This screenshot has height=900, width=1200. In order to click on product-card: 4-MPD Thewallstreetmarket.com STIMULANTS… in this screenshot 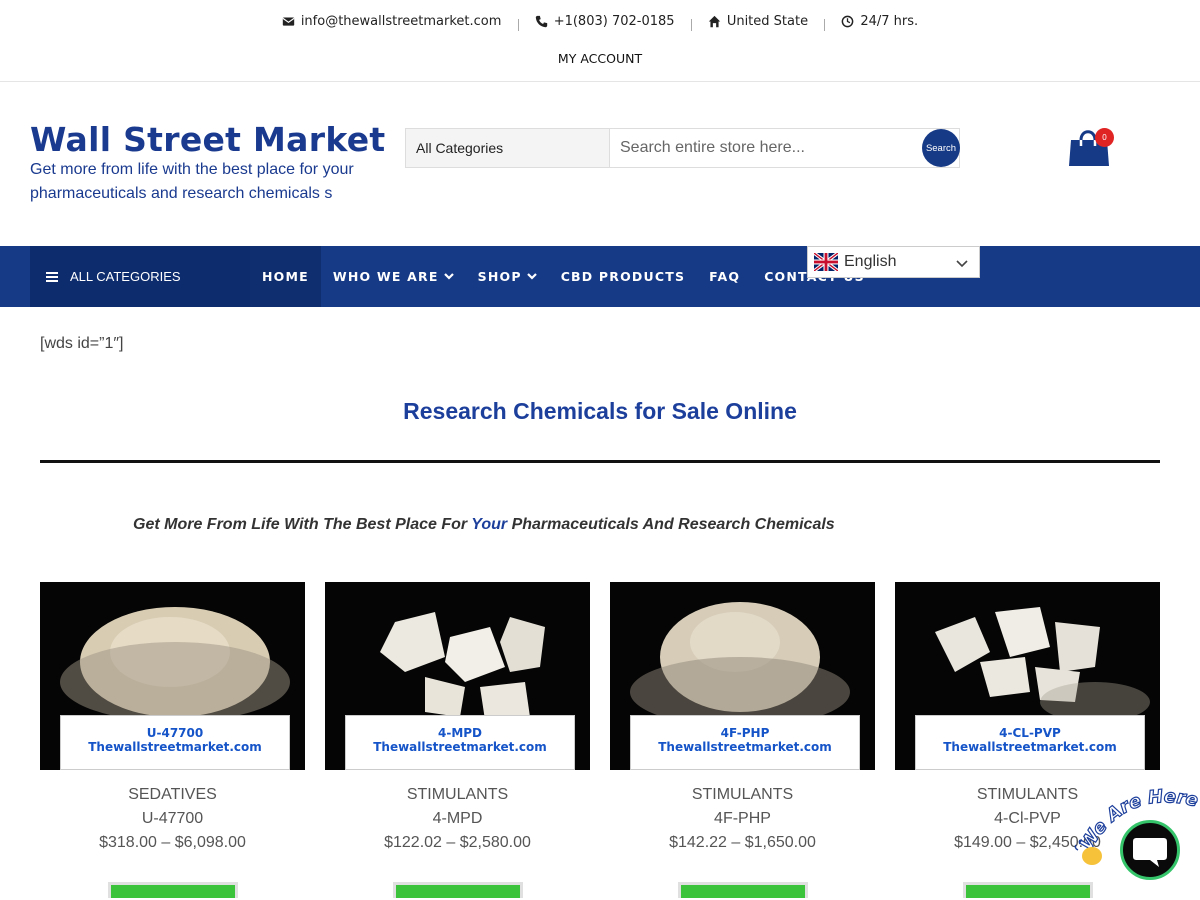, I will do `click(457, 740)`.